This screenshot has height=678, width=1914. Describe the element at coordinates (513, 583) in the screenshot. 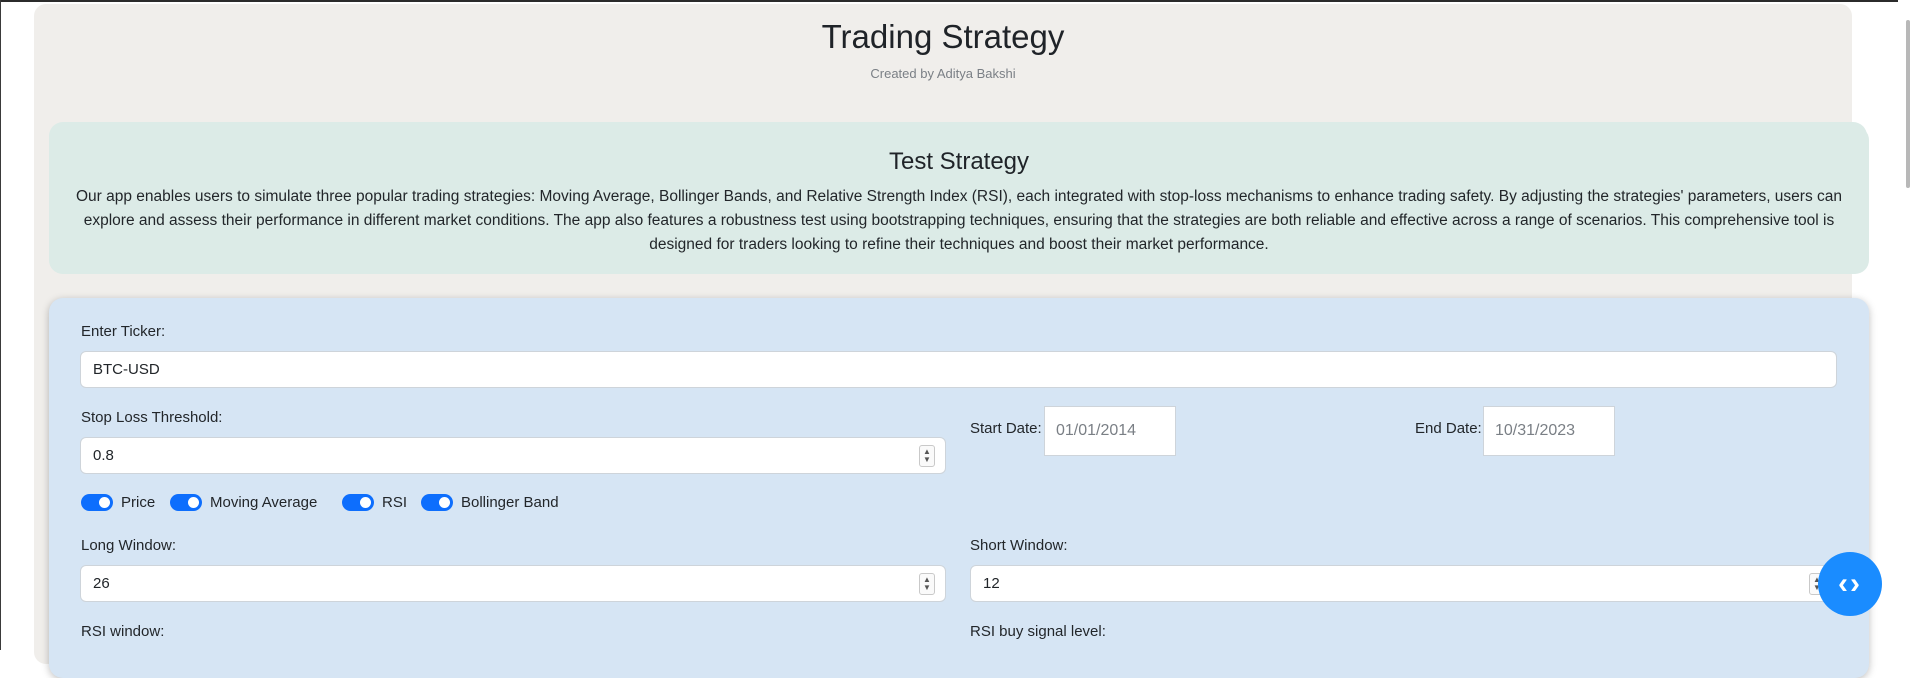

I see `long-window-input: 26 ▲ ▼` at that location.